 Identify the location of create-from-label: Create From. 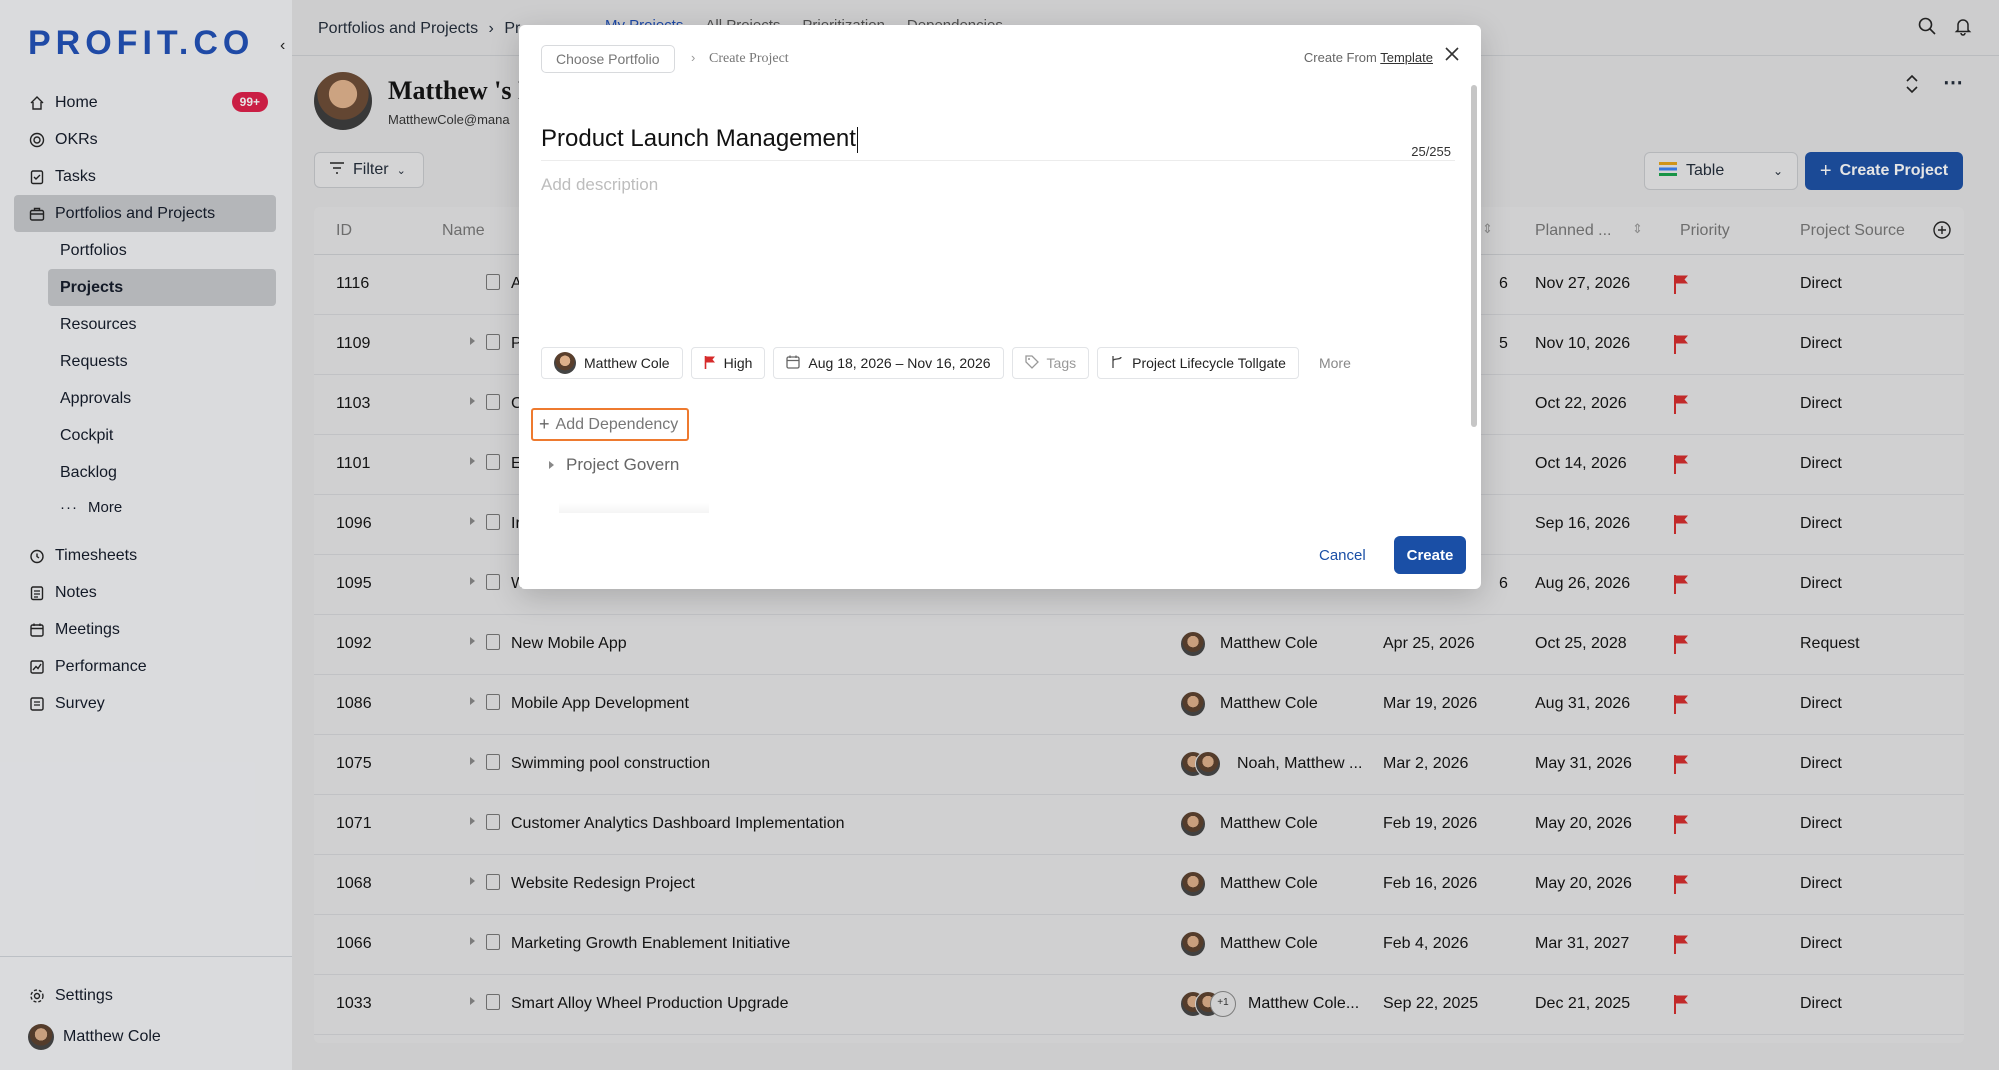
(1342, 57).